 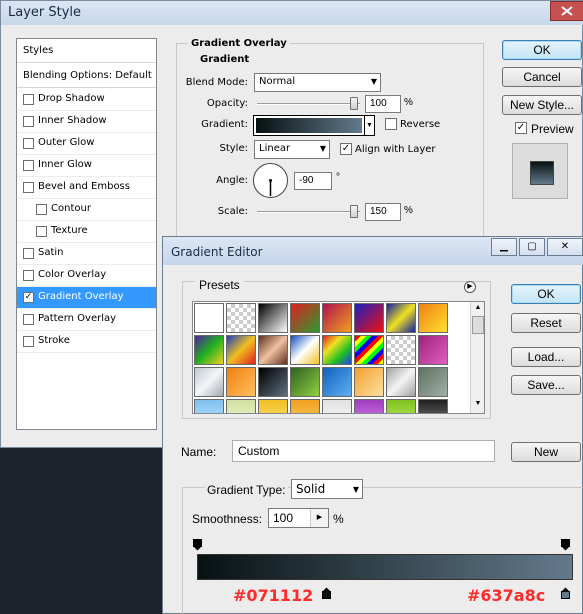 What do you see at coordinates (86, 188) in the screenshot?
I see `style-item-bevel-and-emboss: Bevel and Emboss` at bounding box center [86, 188].